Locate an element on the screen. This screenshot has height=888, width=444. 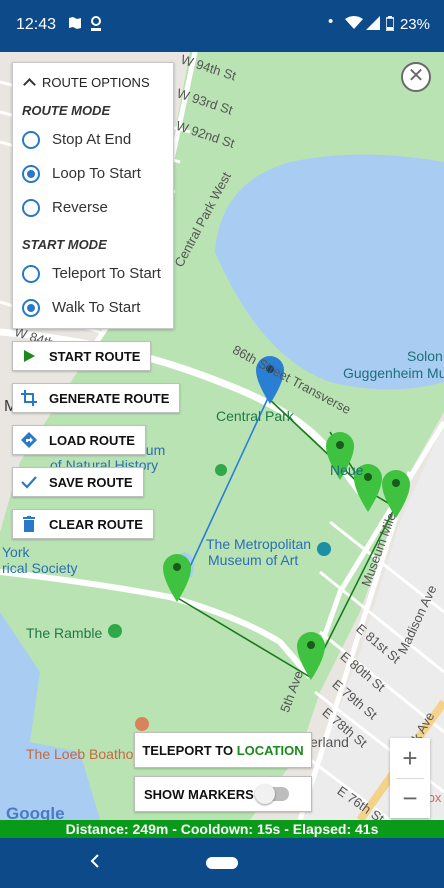
start-route-button: START ROUTE is located at coordinates (82, 356).